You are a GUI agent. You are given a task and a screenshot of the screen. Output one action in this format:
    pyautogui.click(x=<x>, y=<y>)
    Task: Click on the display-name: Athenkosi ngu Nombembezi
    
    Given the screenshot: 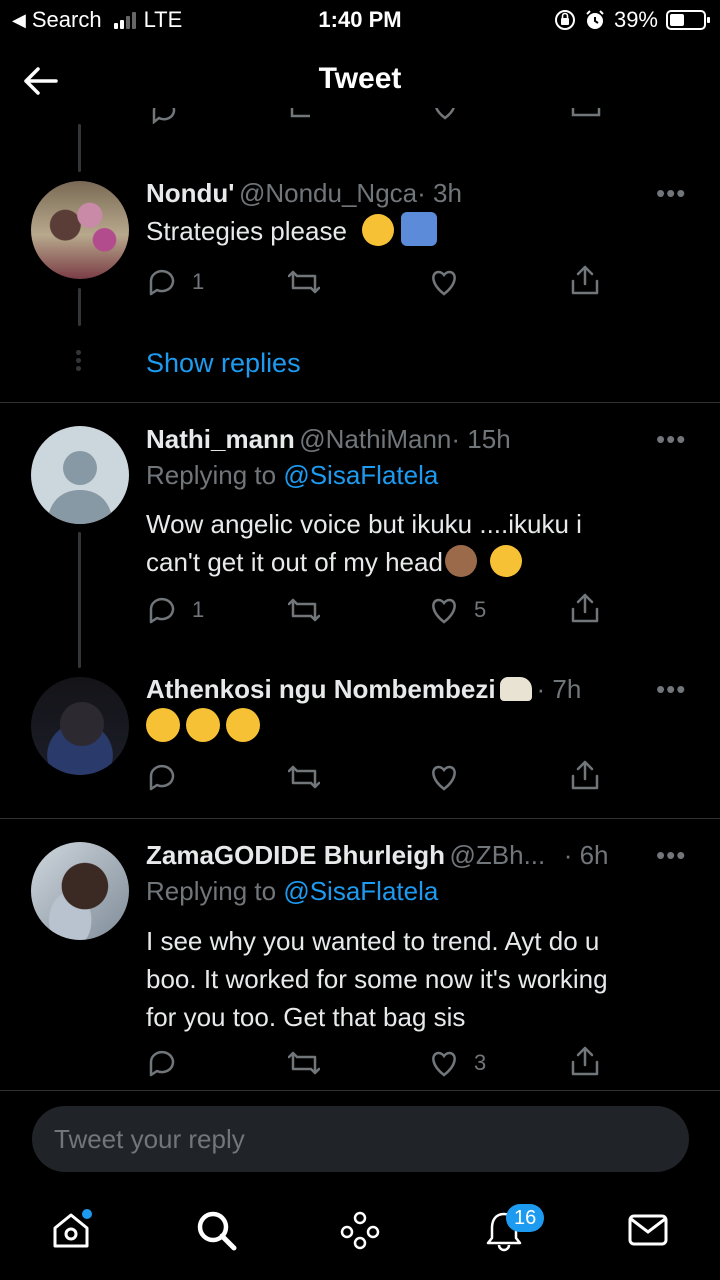 What is the action you would take?
    pyautogui.click(x=321, y=689)
    